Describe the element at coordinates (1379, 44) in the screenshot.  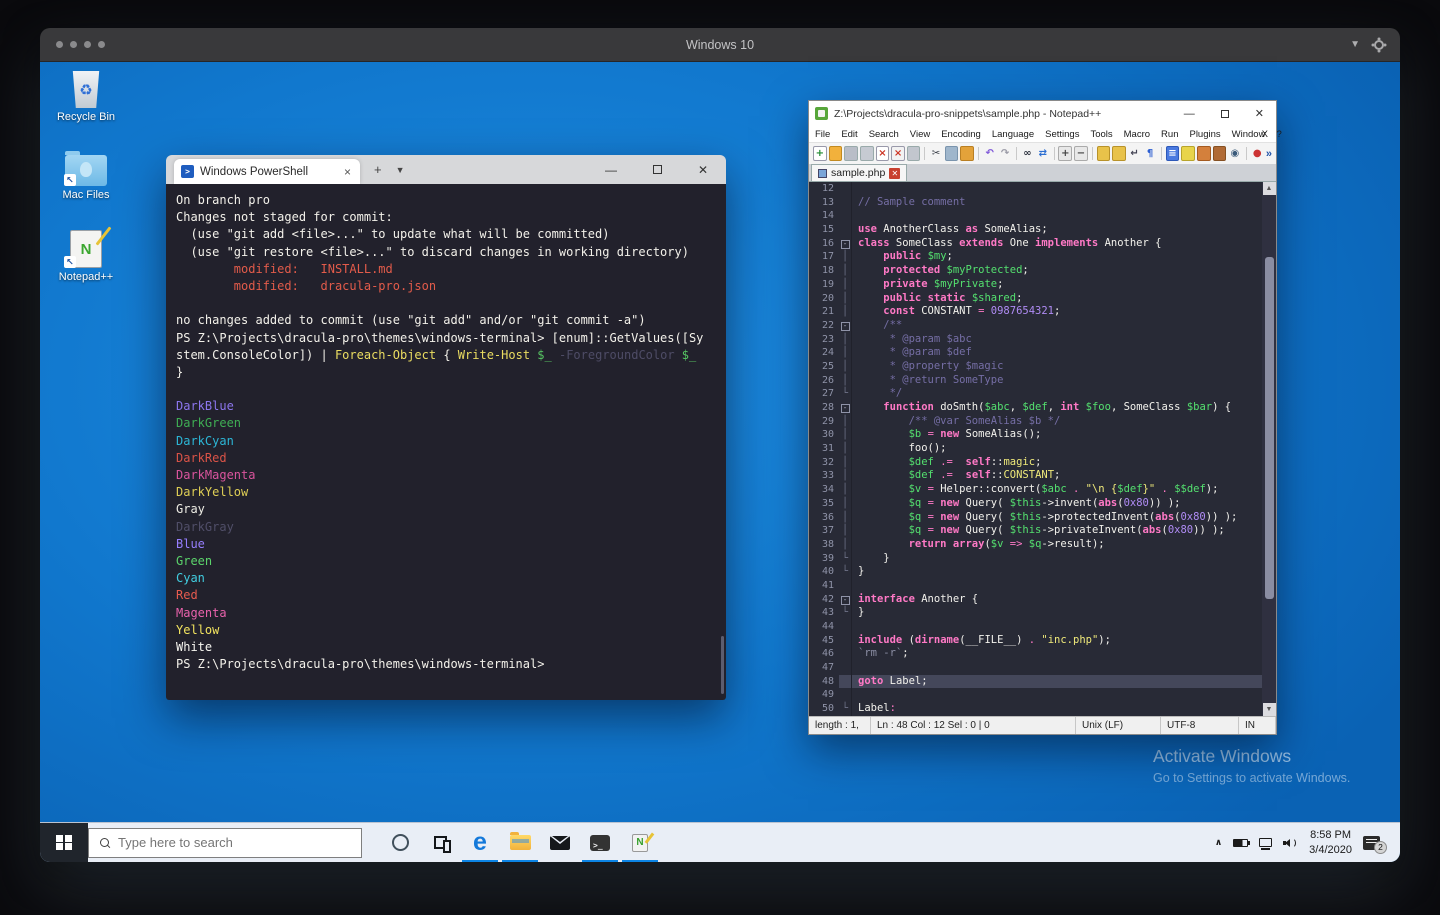
I see `gear-icon` at that location.